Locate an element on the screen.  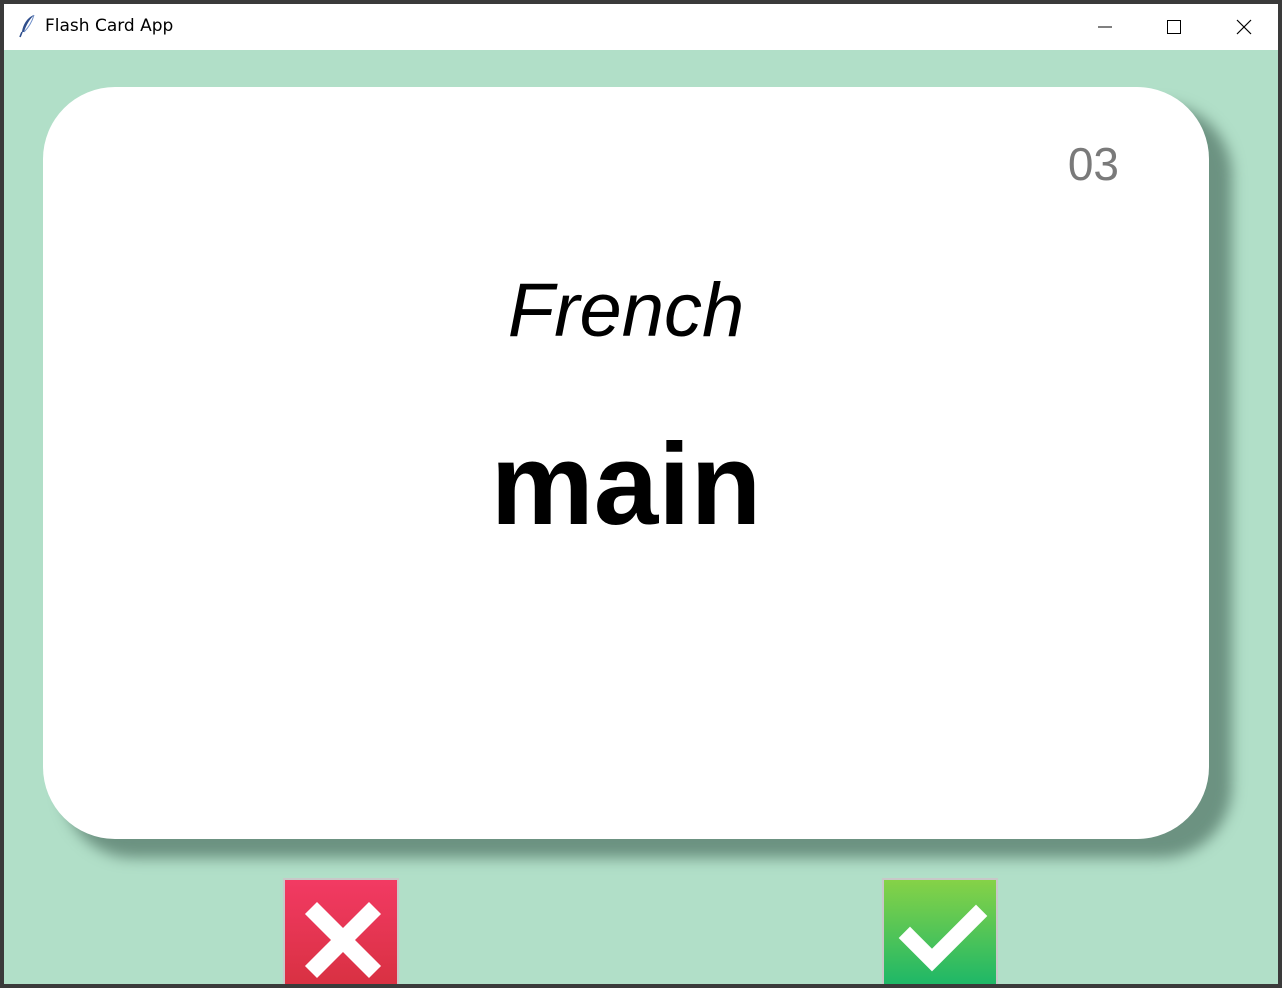
right-button is located at coordinates (940, 931).